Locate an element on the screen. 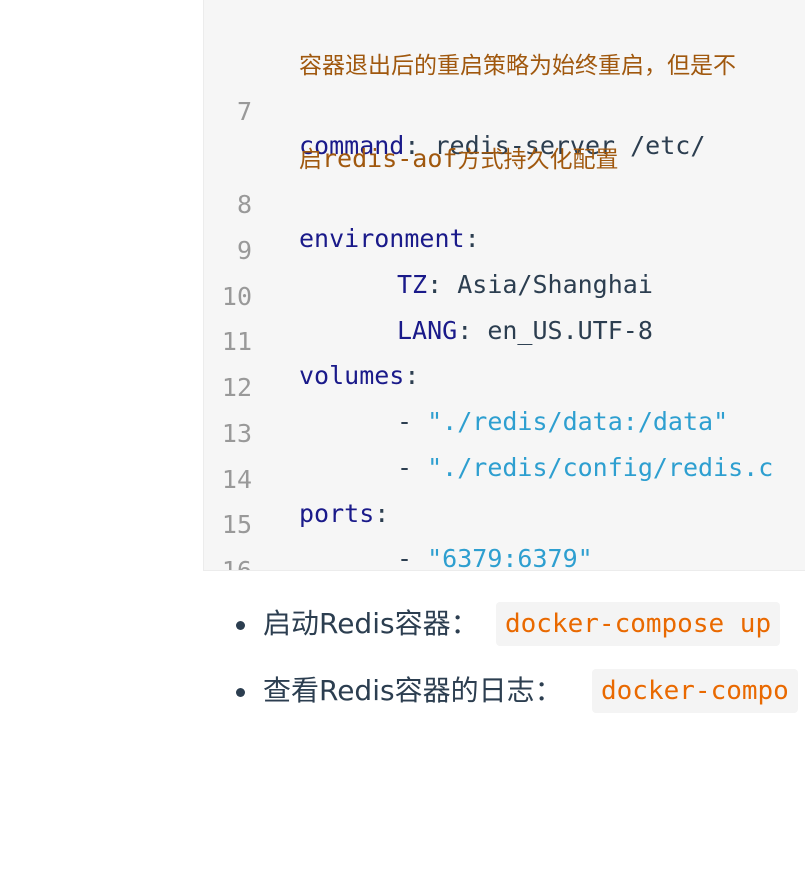 Image resolution: width=805 pixels, height=871 pixels. code-content: volumes: is located at coordinates (359, 376).